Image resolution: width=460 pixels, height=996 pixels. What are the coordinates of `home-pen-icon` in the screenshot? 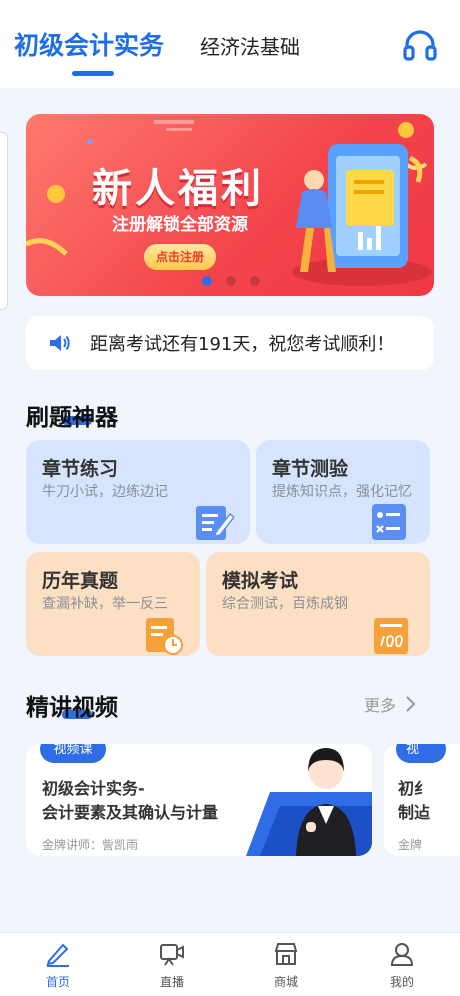 It's located at (57, 955).